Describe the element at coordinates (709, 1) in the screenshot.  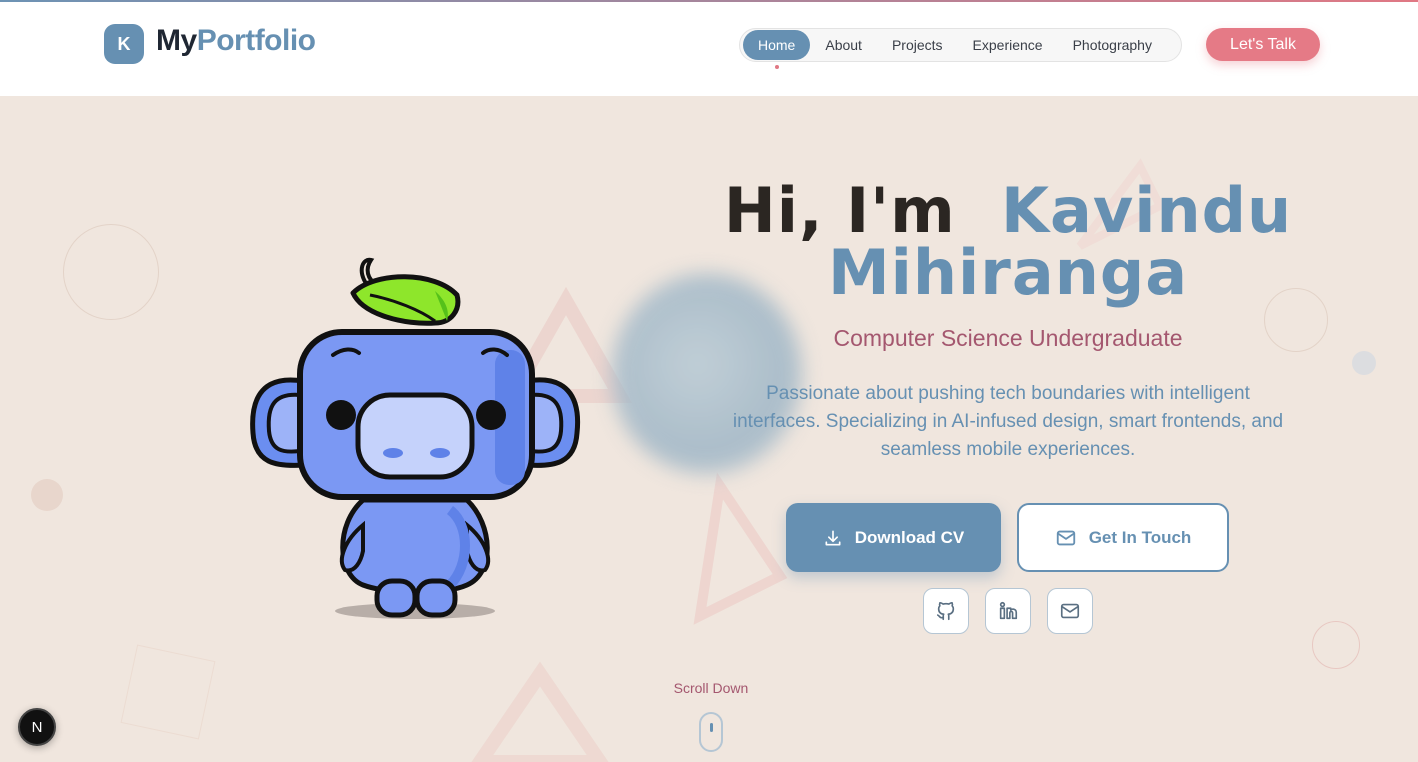
I see `top-gradient-line` at that location.